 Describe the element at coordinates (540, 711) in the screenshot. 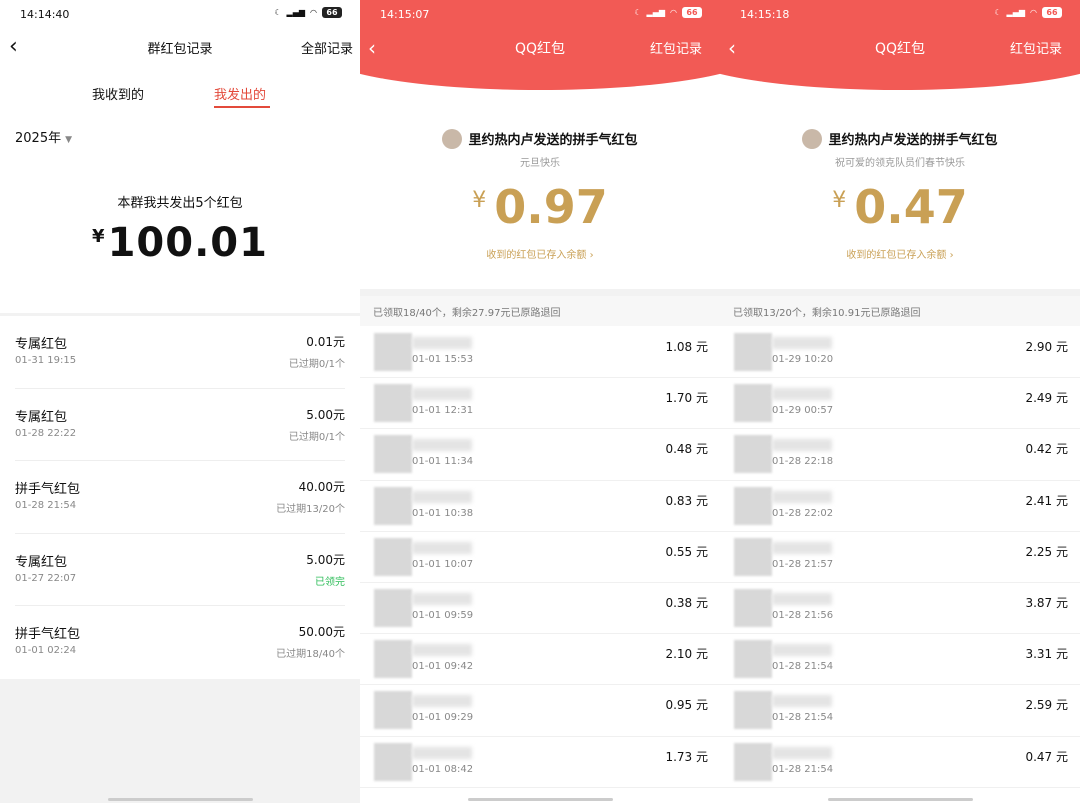

I see `list-item: 01-01 09:29 0.95 元` at that location.